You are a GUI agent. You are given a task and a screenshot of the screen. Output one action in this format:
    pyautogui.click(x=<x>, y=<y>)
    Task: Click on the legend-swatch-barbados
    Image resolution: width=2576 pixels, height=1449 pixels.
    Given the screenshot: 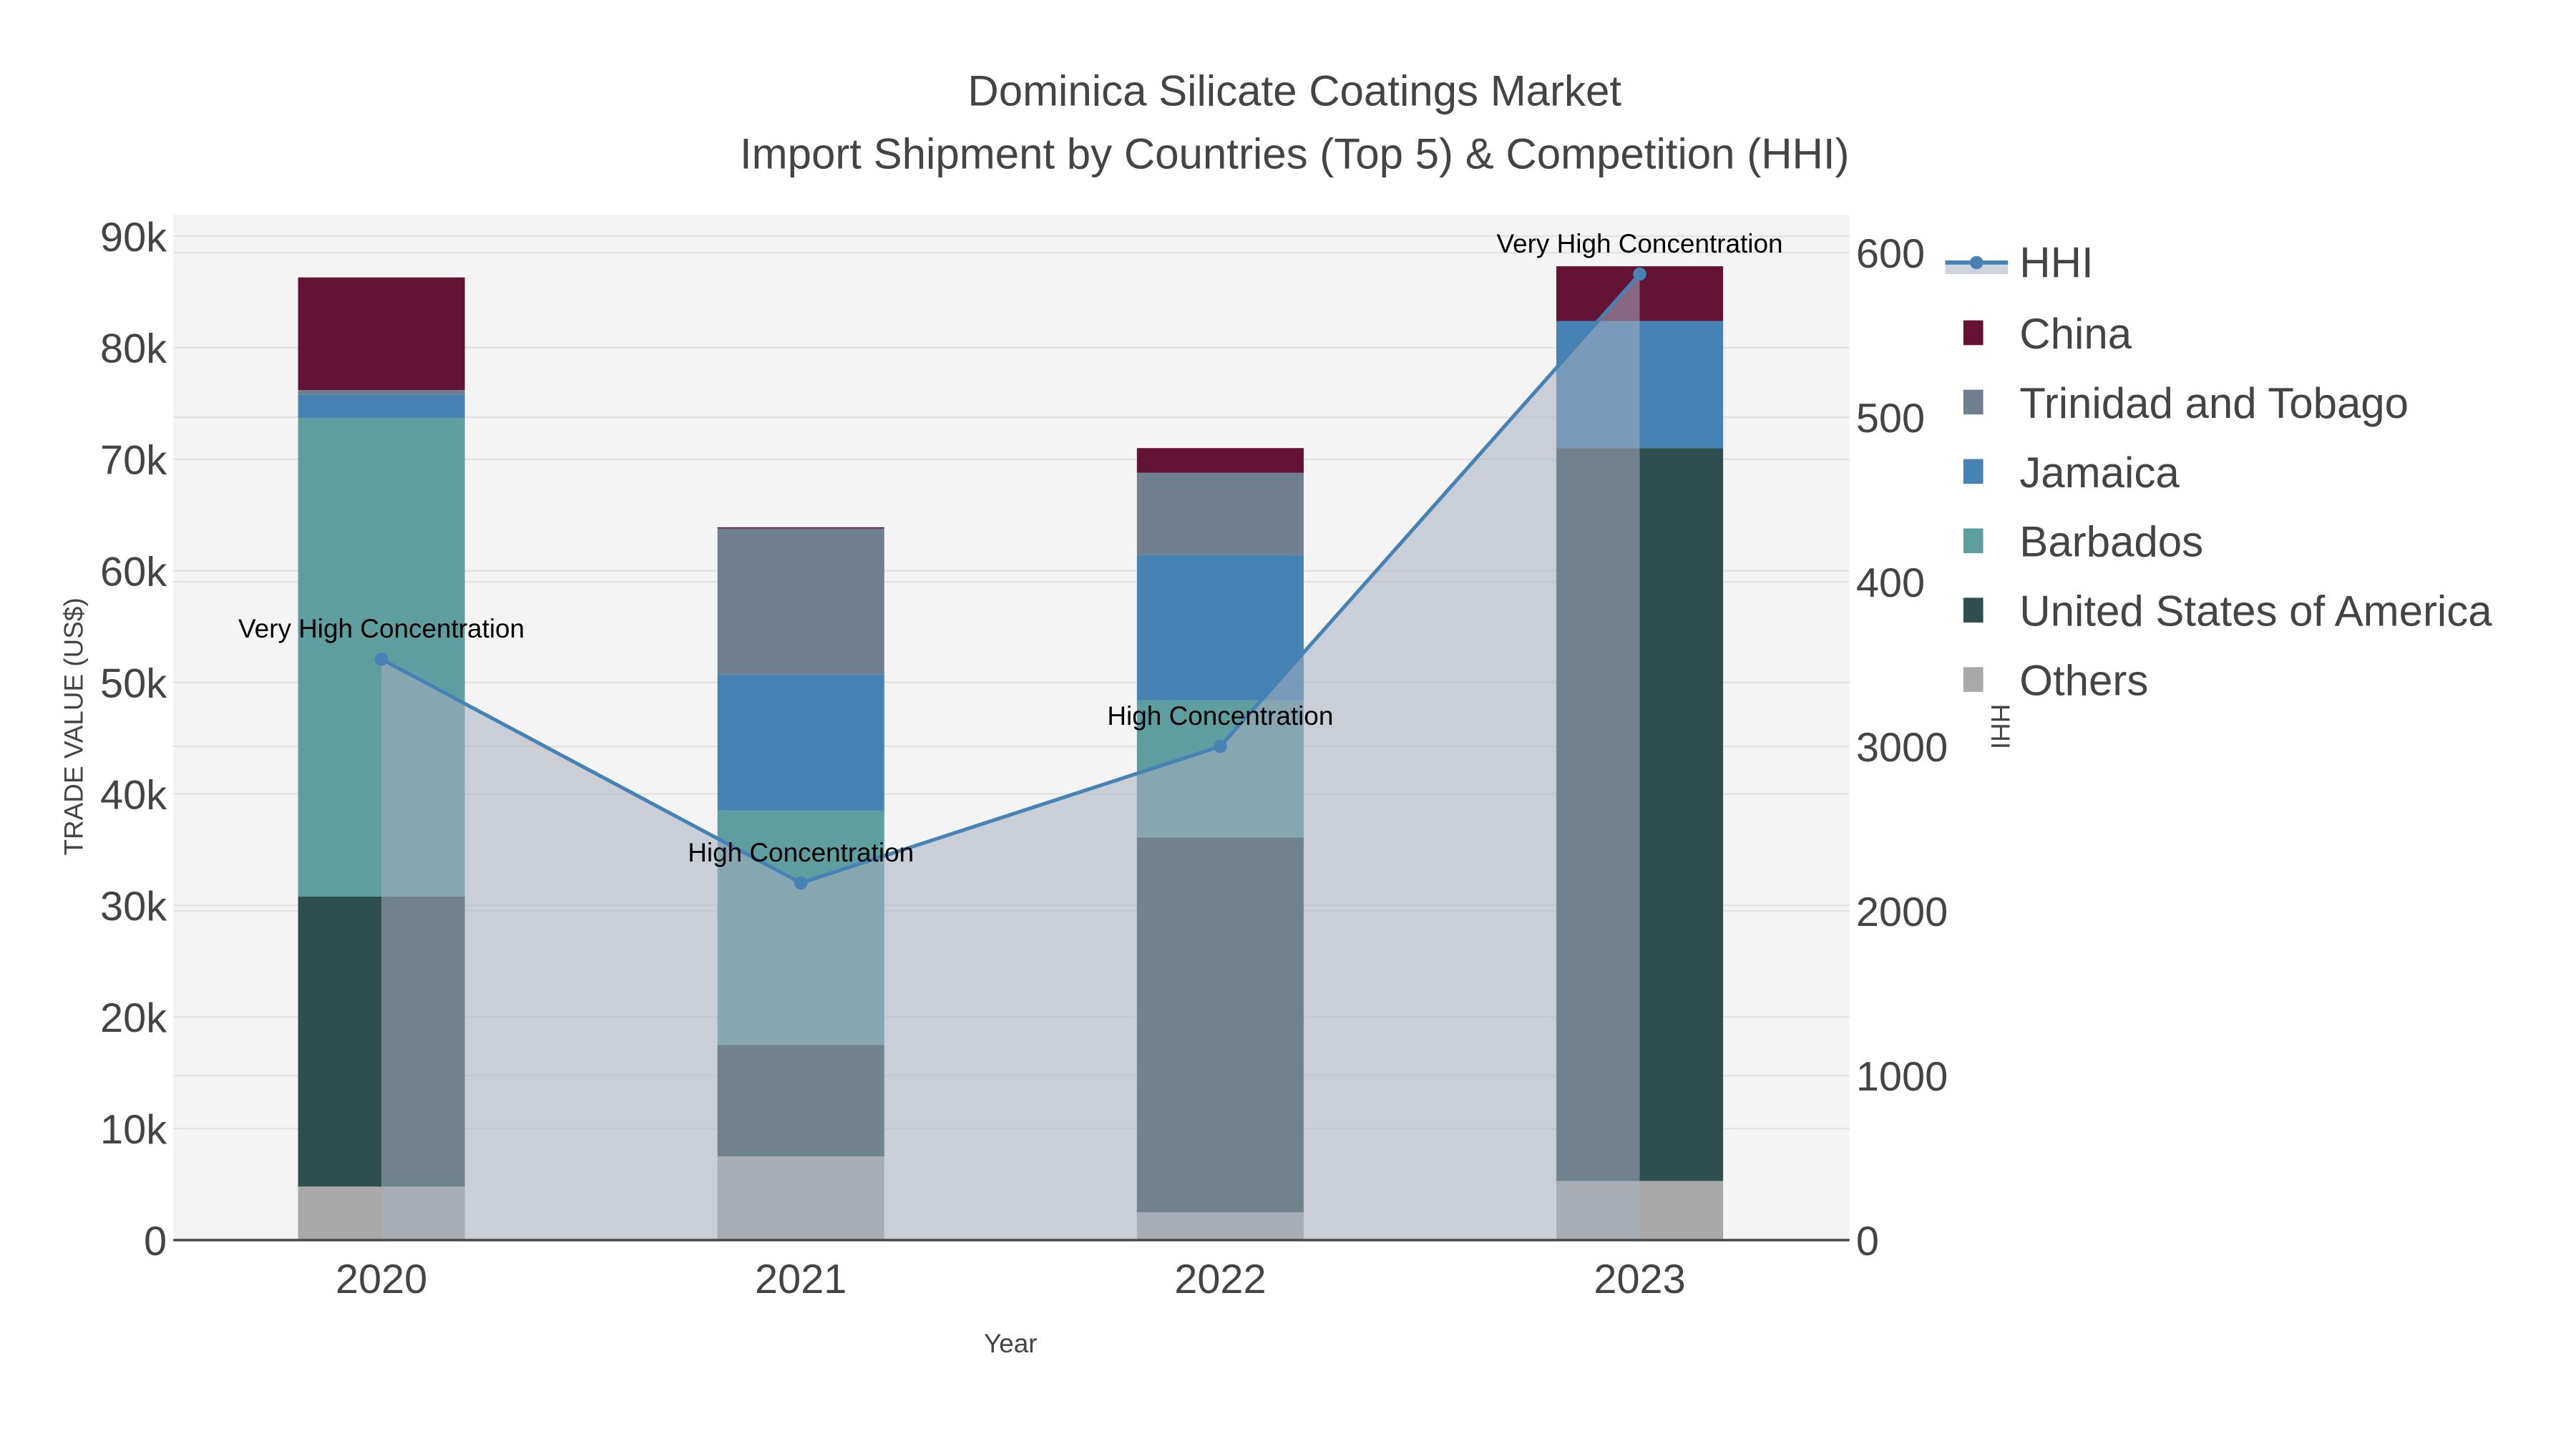 What is the action you would take?
    pyautogui.click(x=1973, y=541)
    